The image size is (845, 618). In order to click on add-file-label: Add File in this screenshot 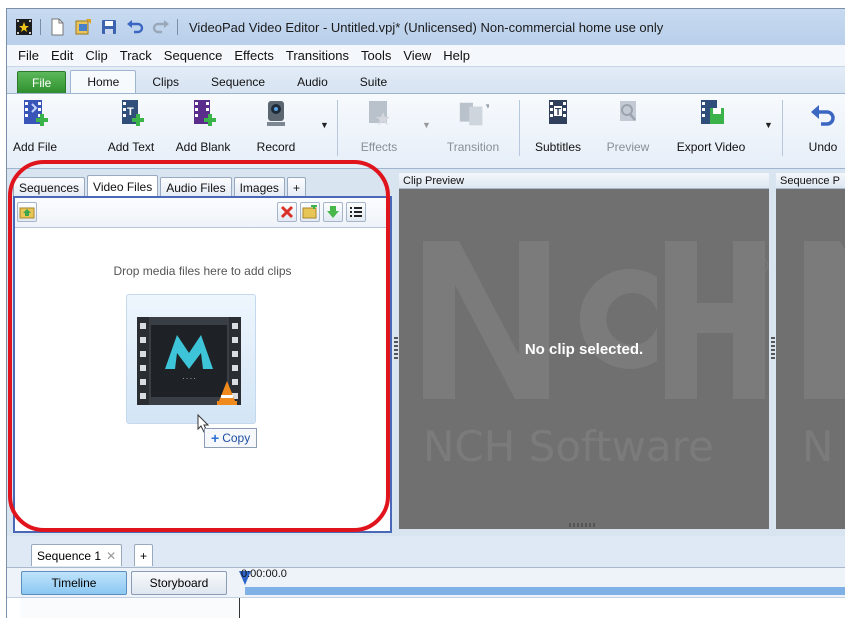, I will do `click(35, 147)`.